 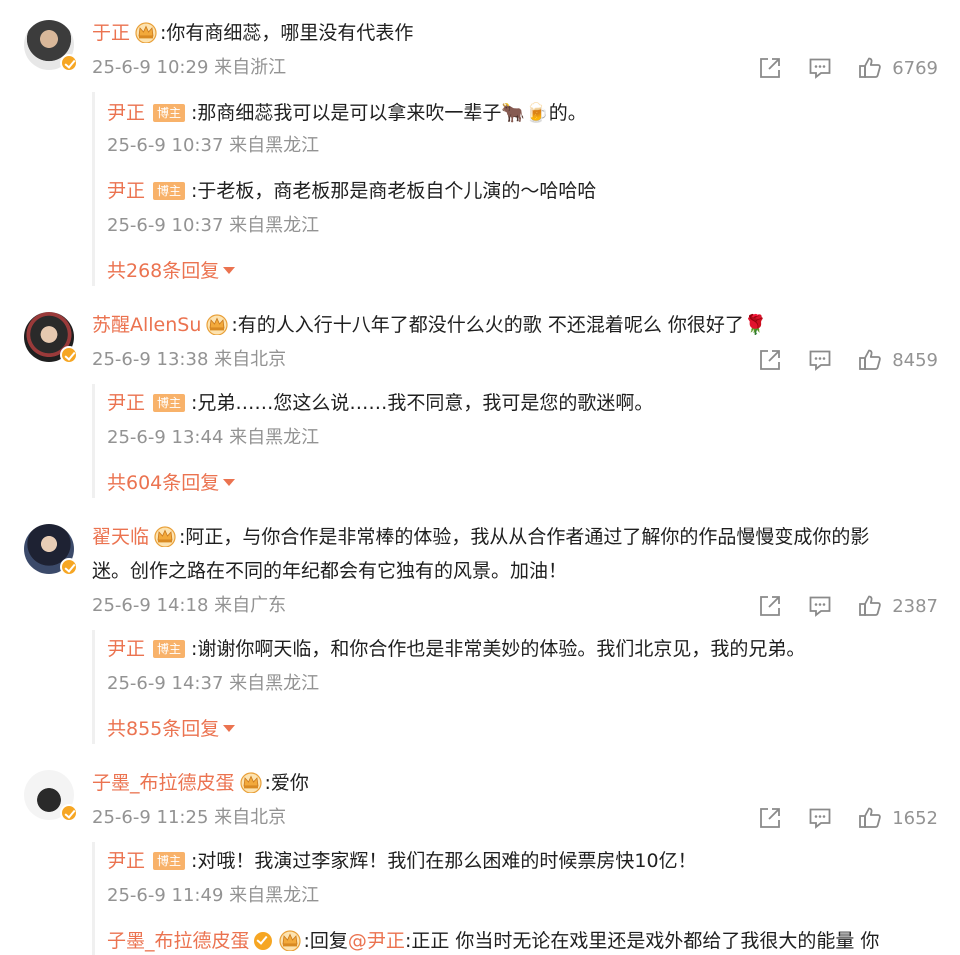 I want to click on more-replies-link: 共855条回复, so click(x=171, y=729).